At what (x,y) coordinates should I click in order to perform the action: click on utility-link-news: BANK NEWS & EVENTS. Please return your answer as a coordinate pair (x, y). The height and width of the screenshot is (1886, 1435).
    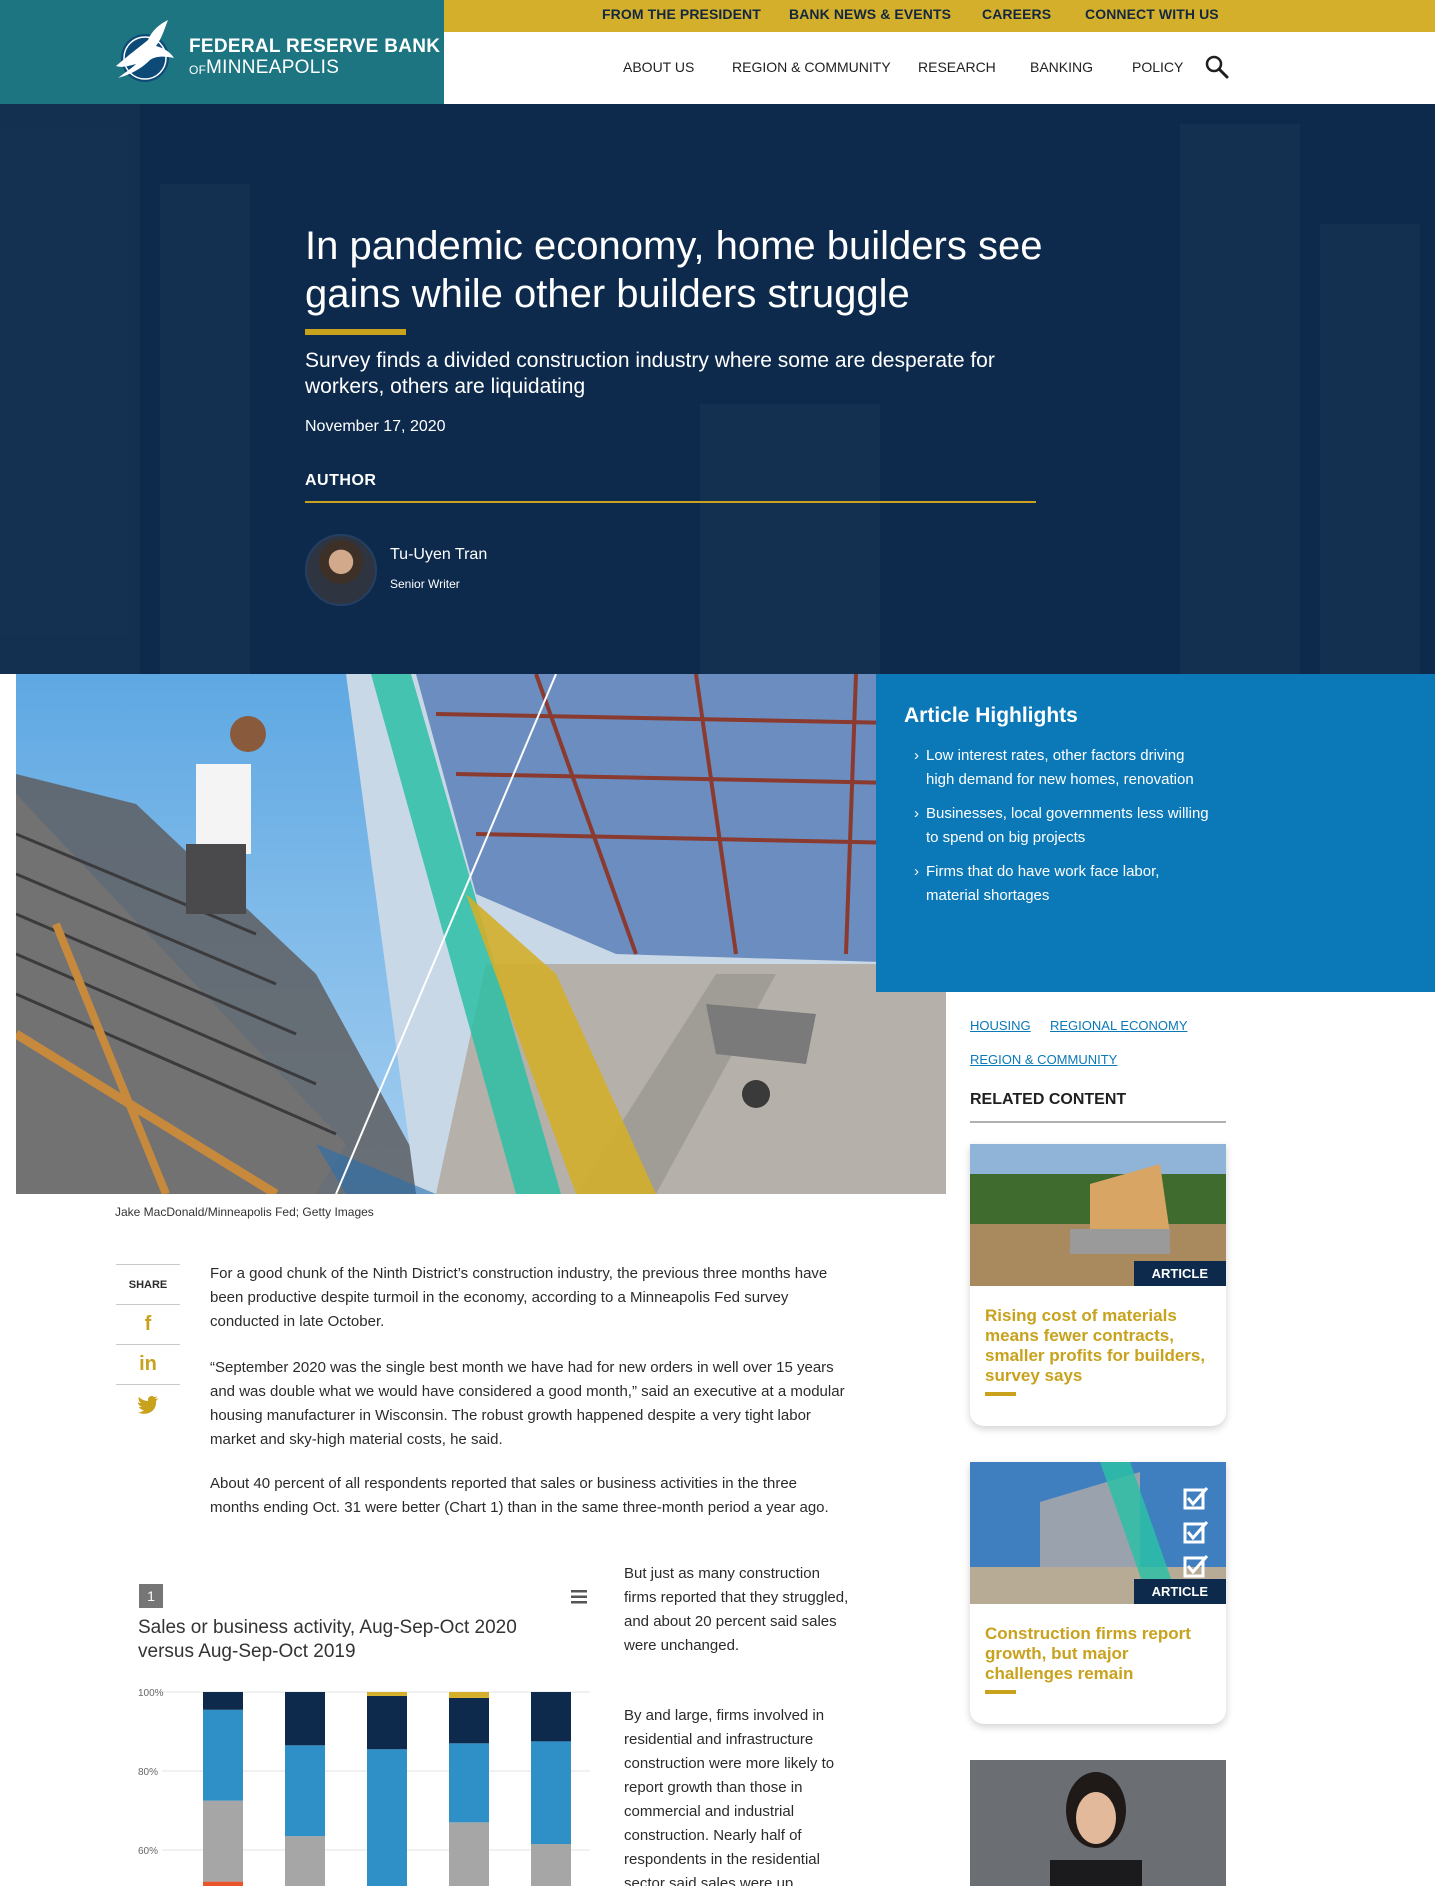
    Looking at the image, I should click on (870, 14).